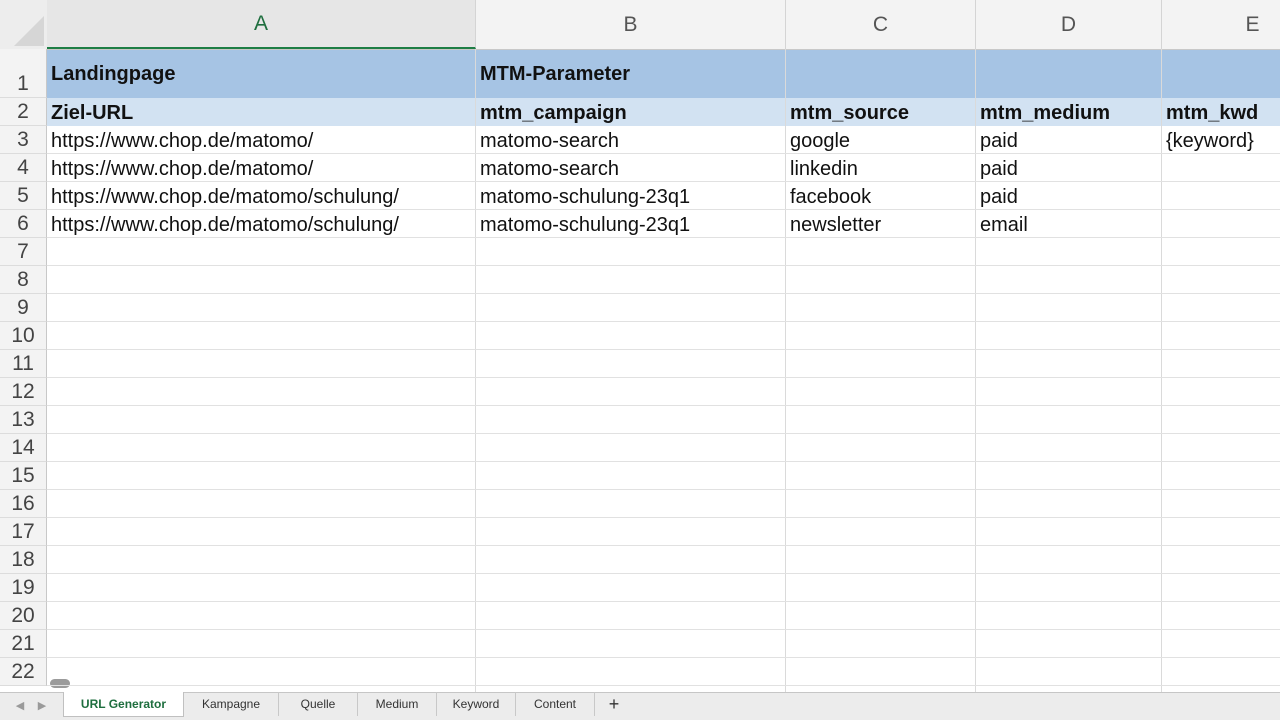  What do you see at coordinates (585, 225) in the screenshot?
I see `cell-b6: matomo-schulung-23q1` at bounding box center [585, 225].